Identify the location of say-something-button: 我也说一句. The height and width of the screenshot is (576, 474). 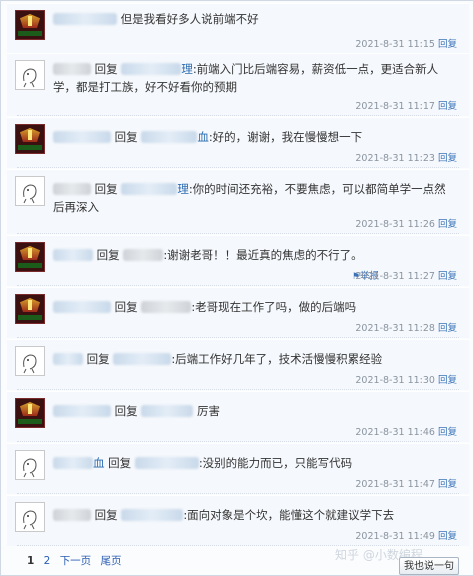
(429, 566).